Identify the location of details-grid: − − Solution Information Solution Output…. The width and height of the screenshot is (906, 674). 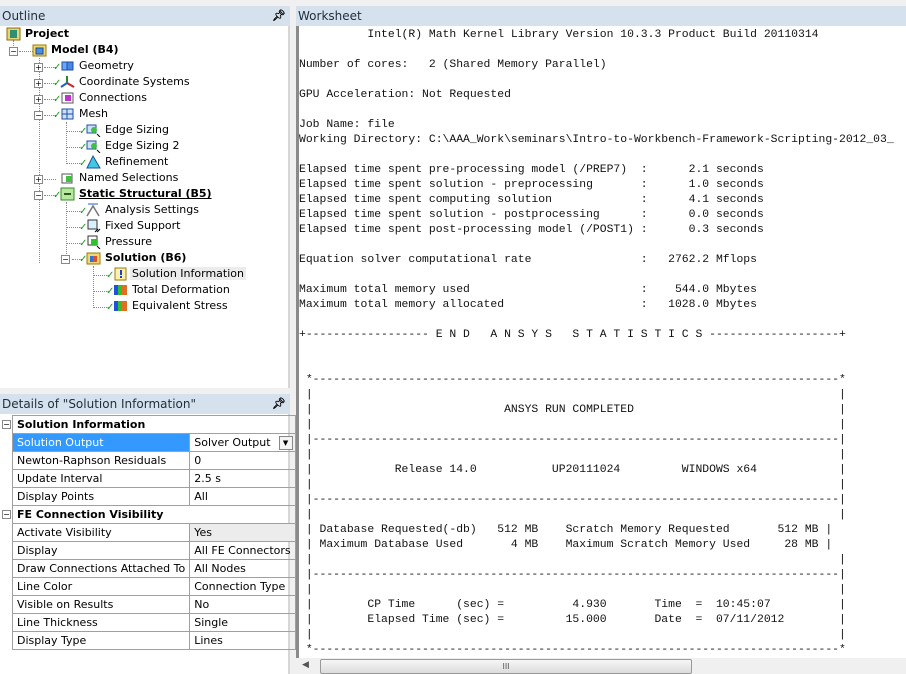
(148, 544).